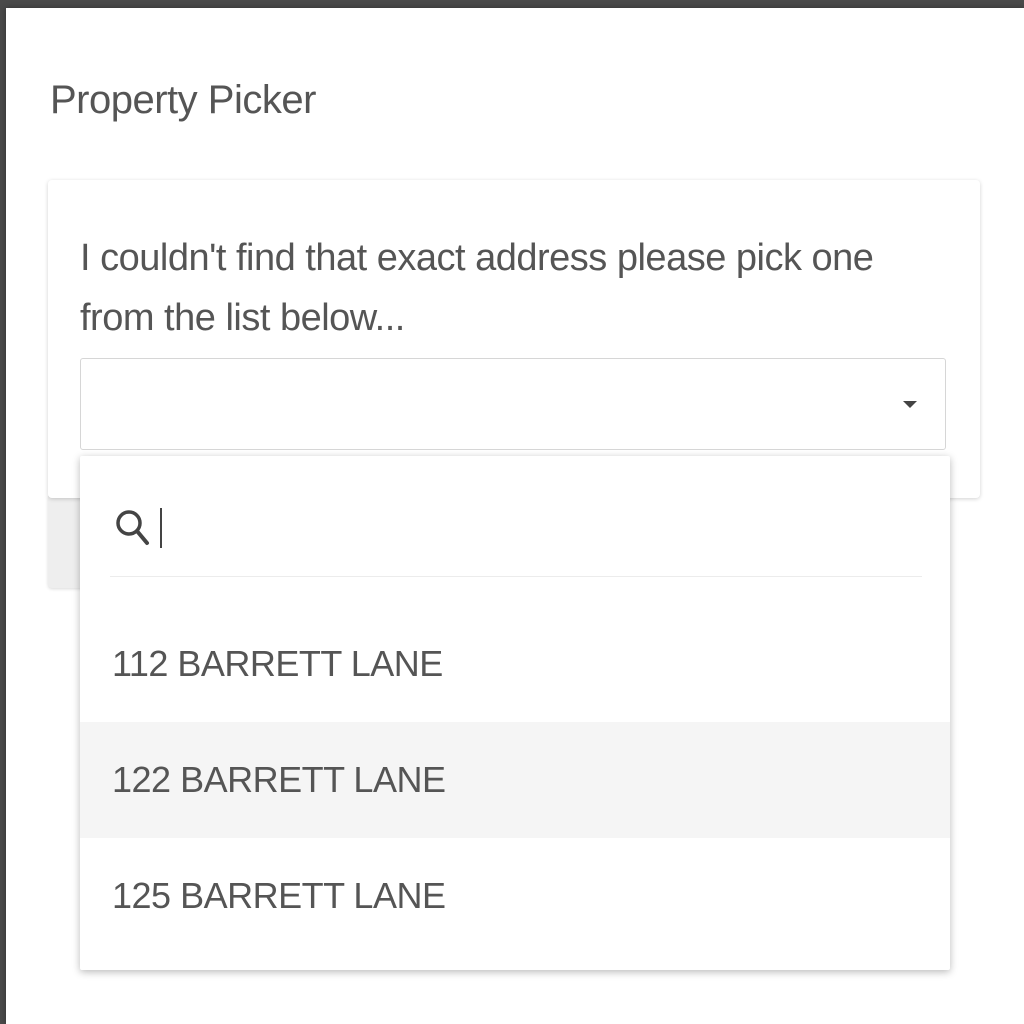  Describe the element at coordinates (277, 663) in the screenshot. I see `option-label: 112 BARRETT LANE` at that location.